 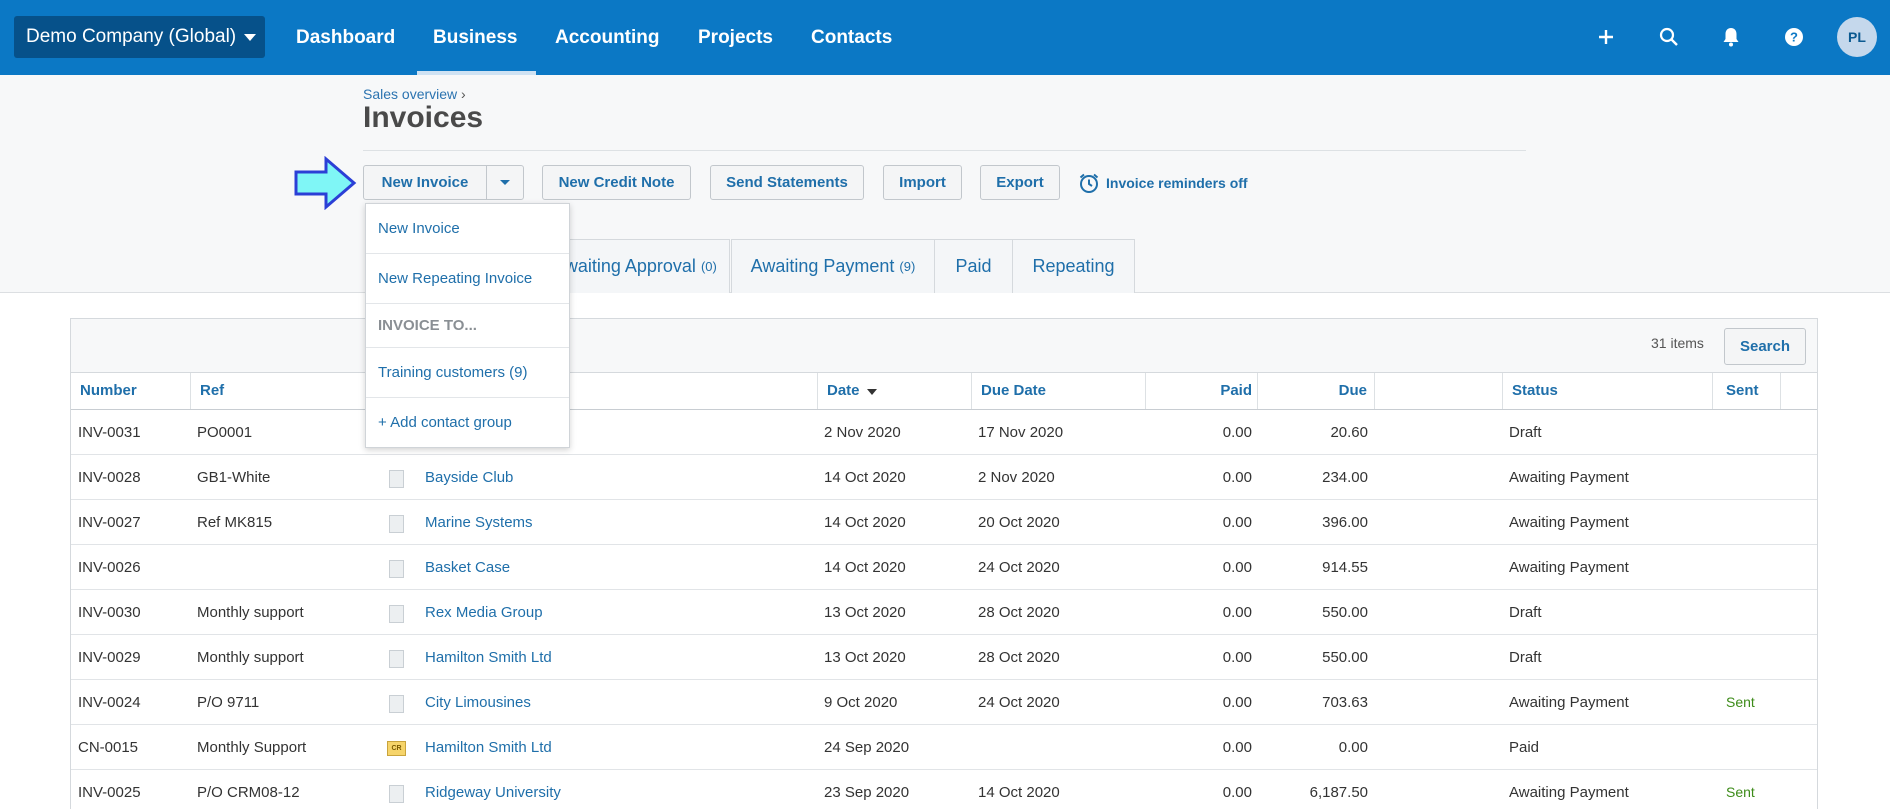 I want to click on cell-date: 9 Oct 2020, so click(x=861, y=702).